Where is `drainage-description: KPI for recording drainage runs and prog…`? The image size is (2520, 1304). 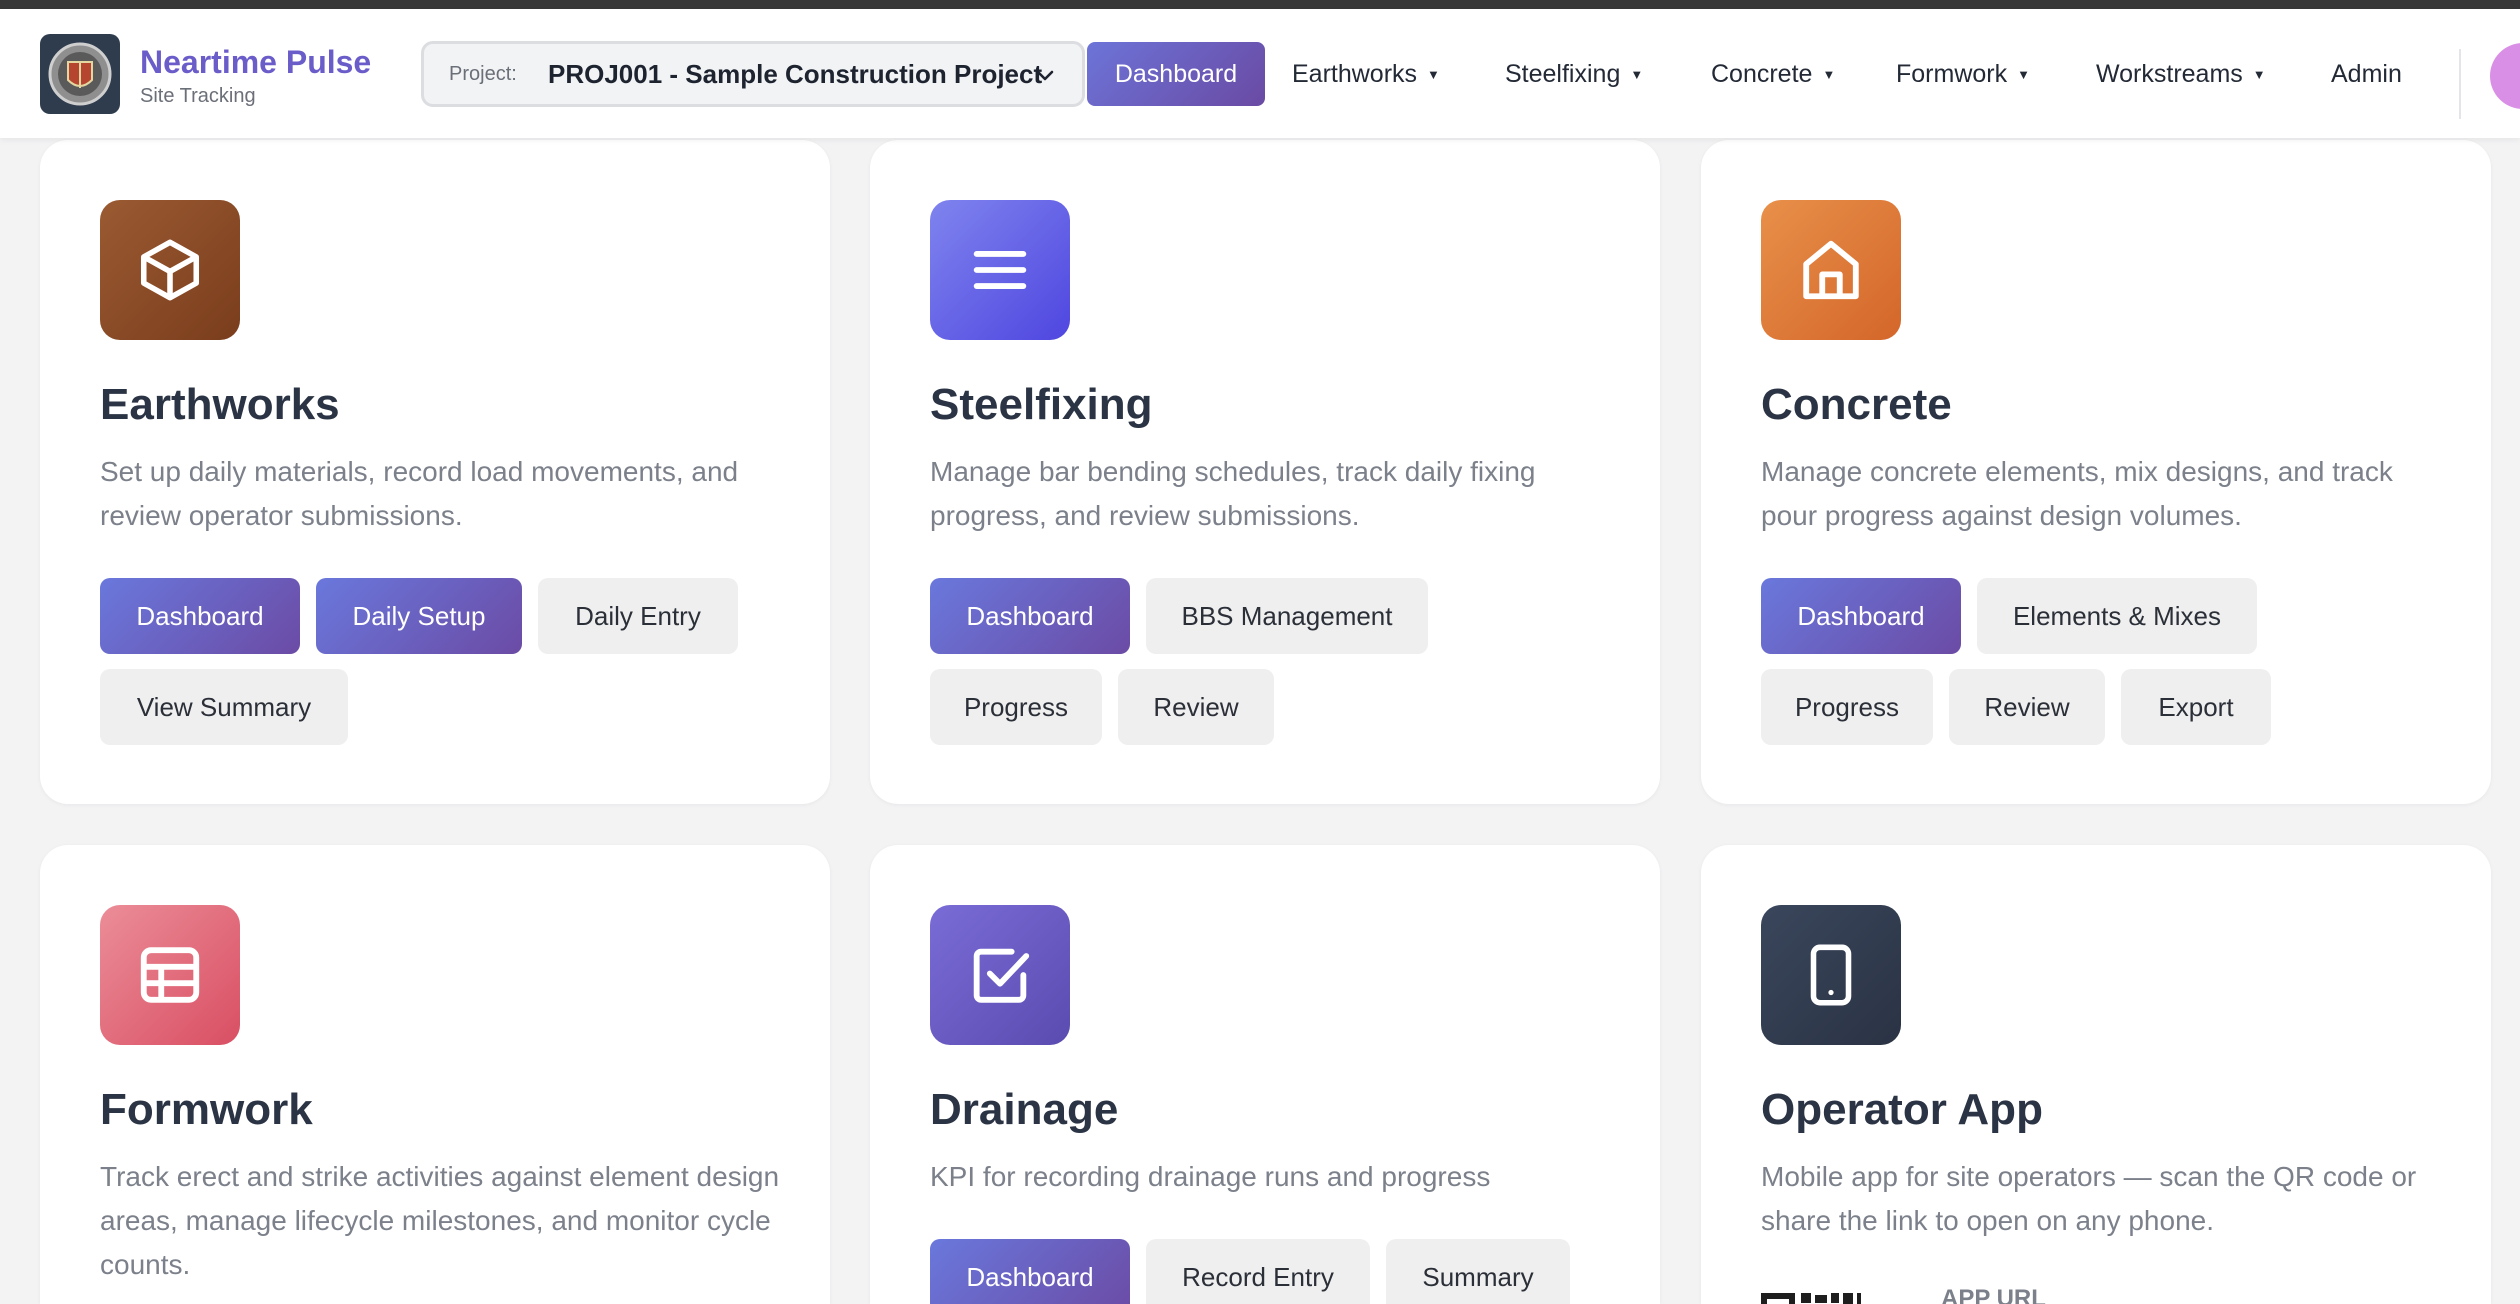 drainage-description: KPI for recording drainage runs and prog… is located at coordinates (1210, 1176).